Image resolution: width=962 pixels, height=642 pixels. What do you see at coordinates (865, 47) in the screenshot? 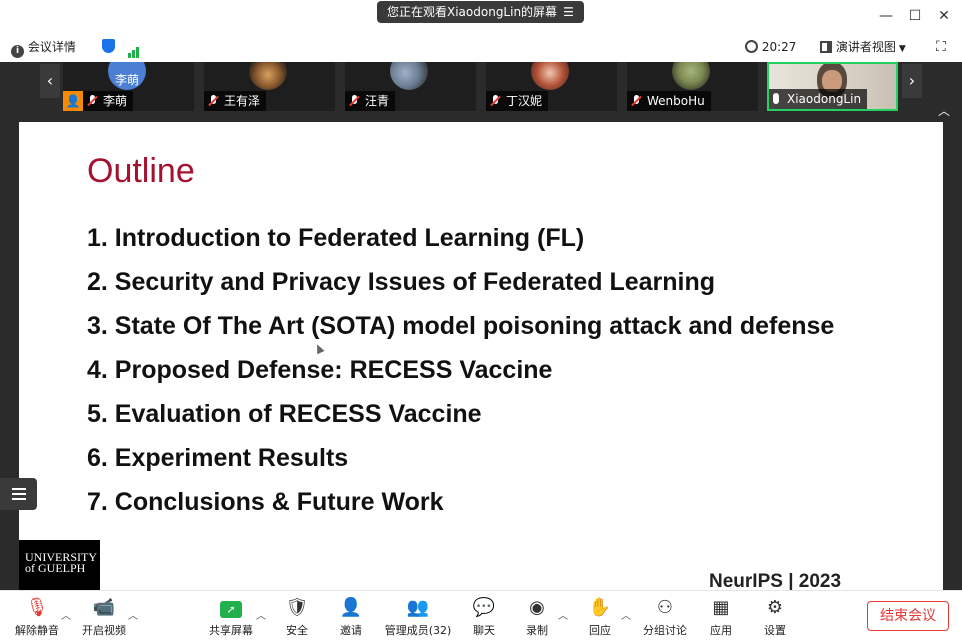
I see `view-mode-label: 演讲者视图` at bounding box center [865, 47].